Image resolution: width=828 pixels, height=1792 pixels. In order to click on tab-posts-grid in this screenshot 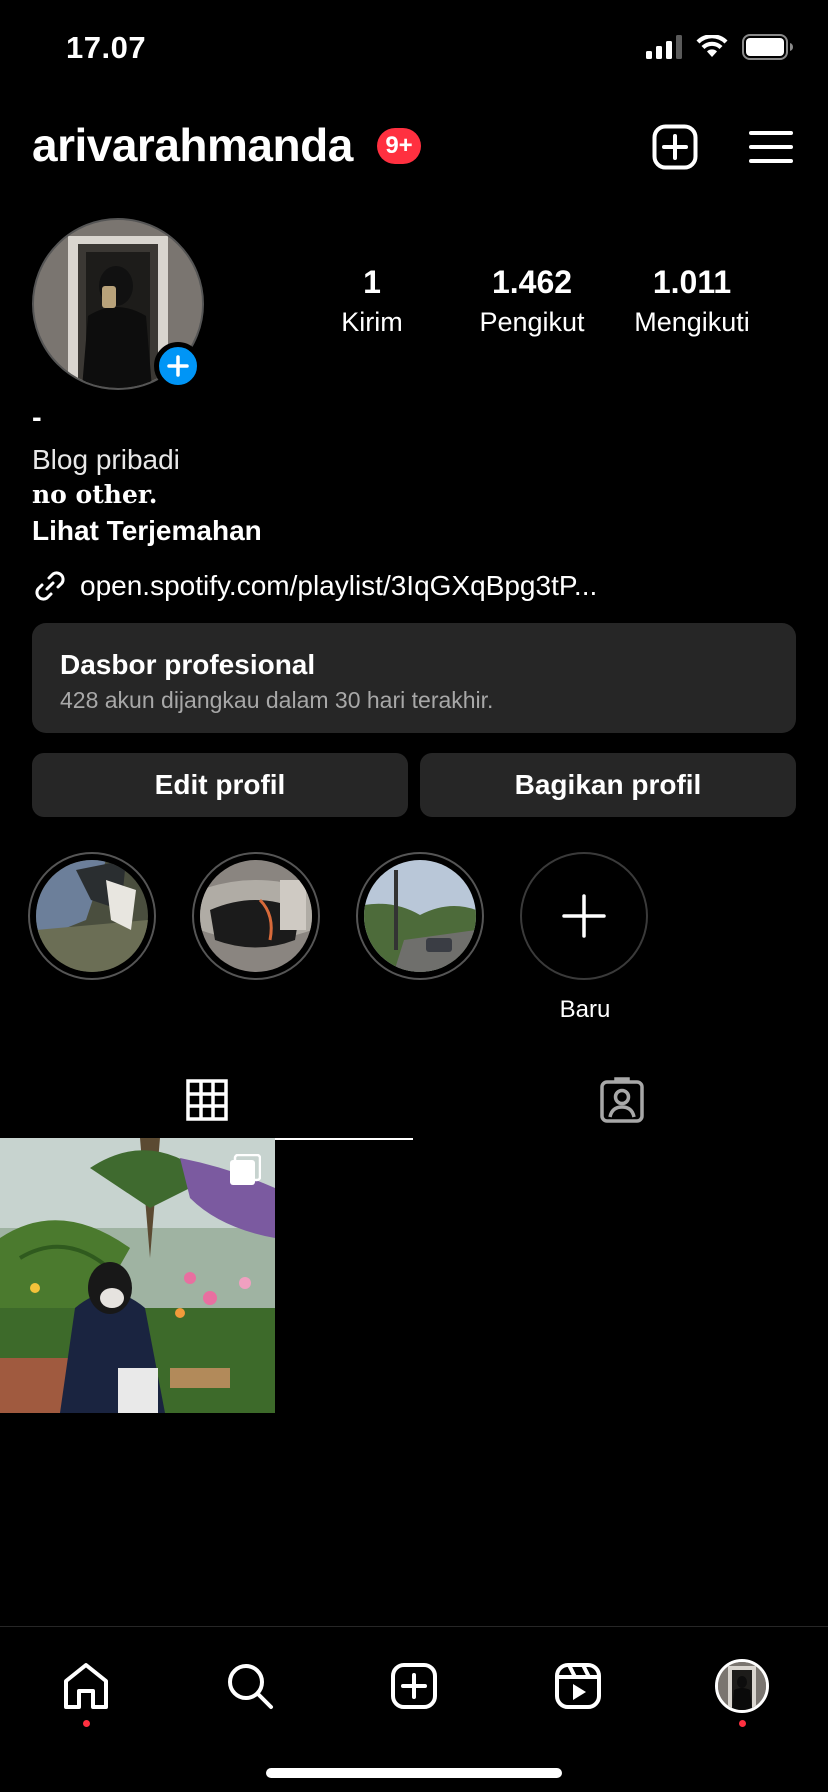, I will do `click(206, 1101)`.